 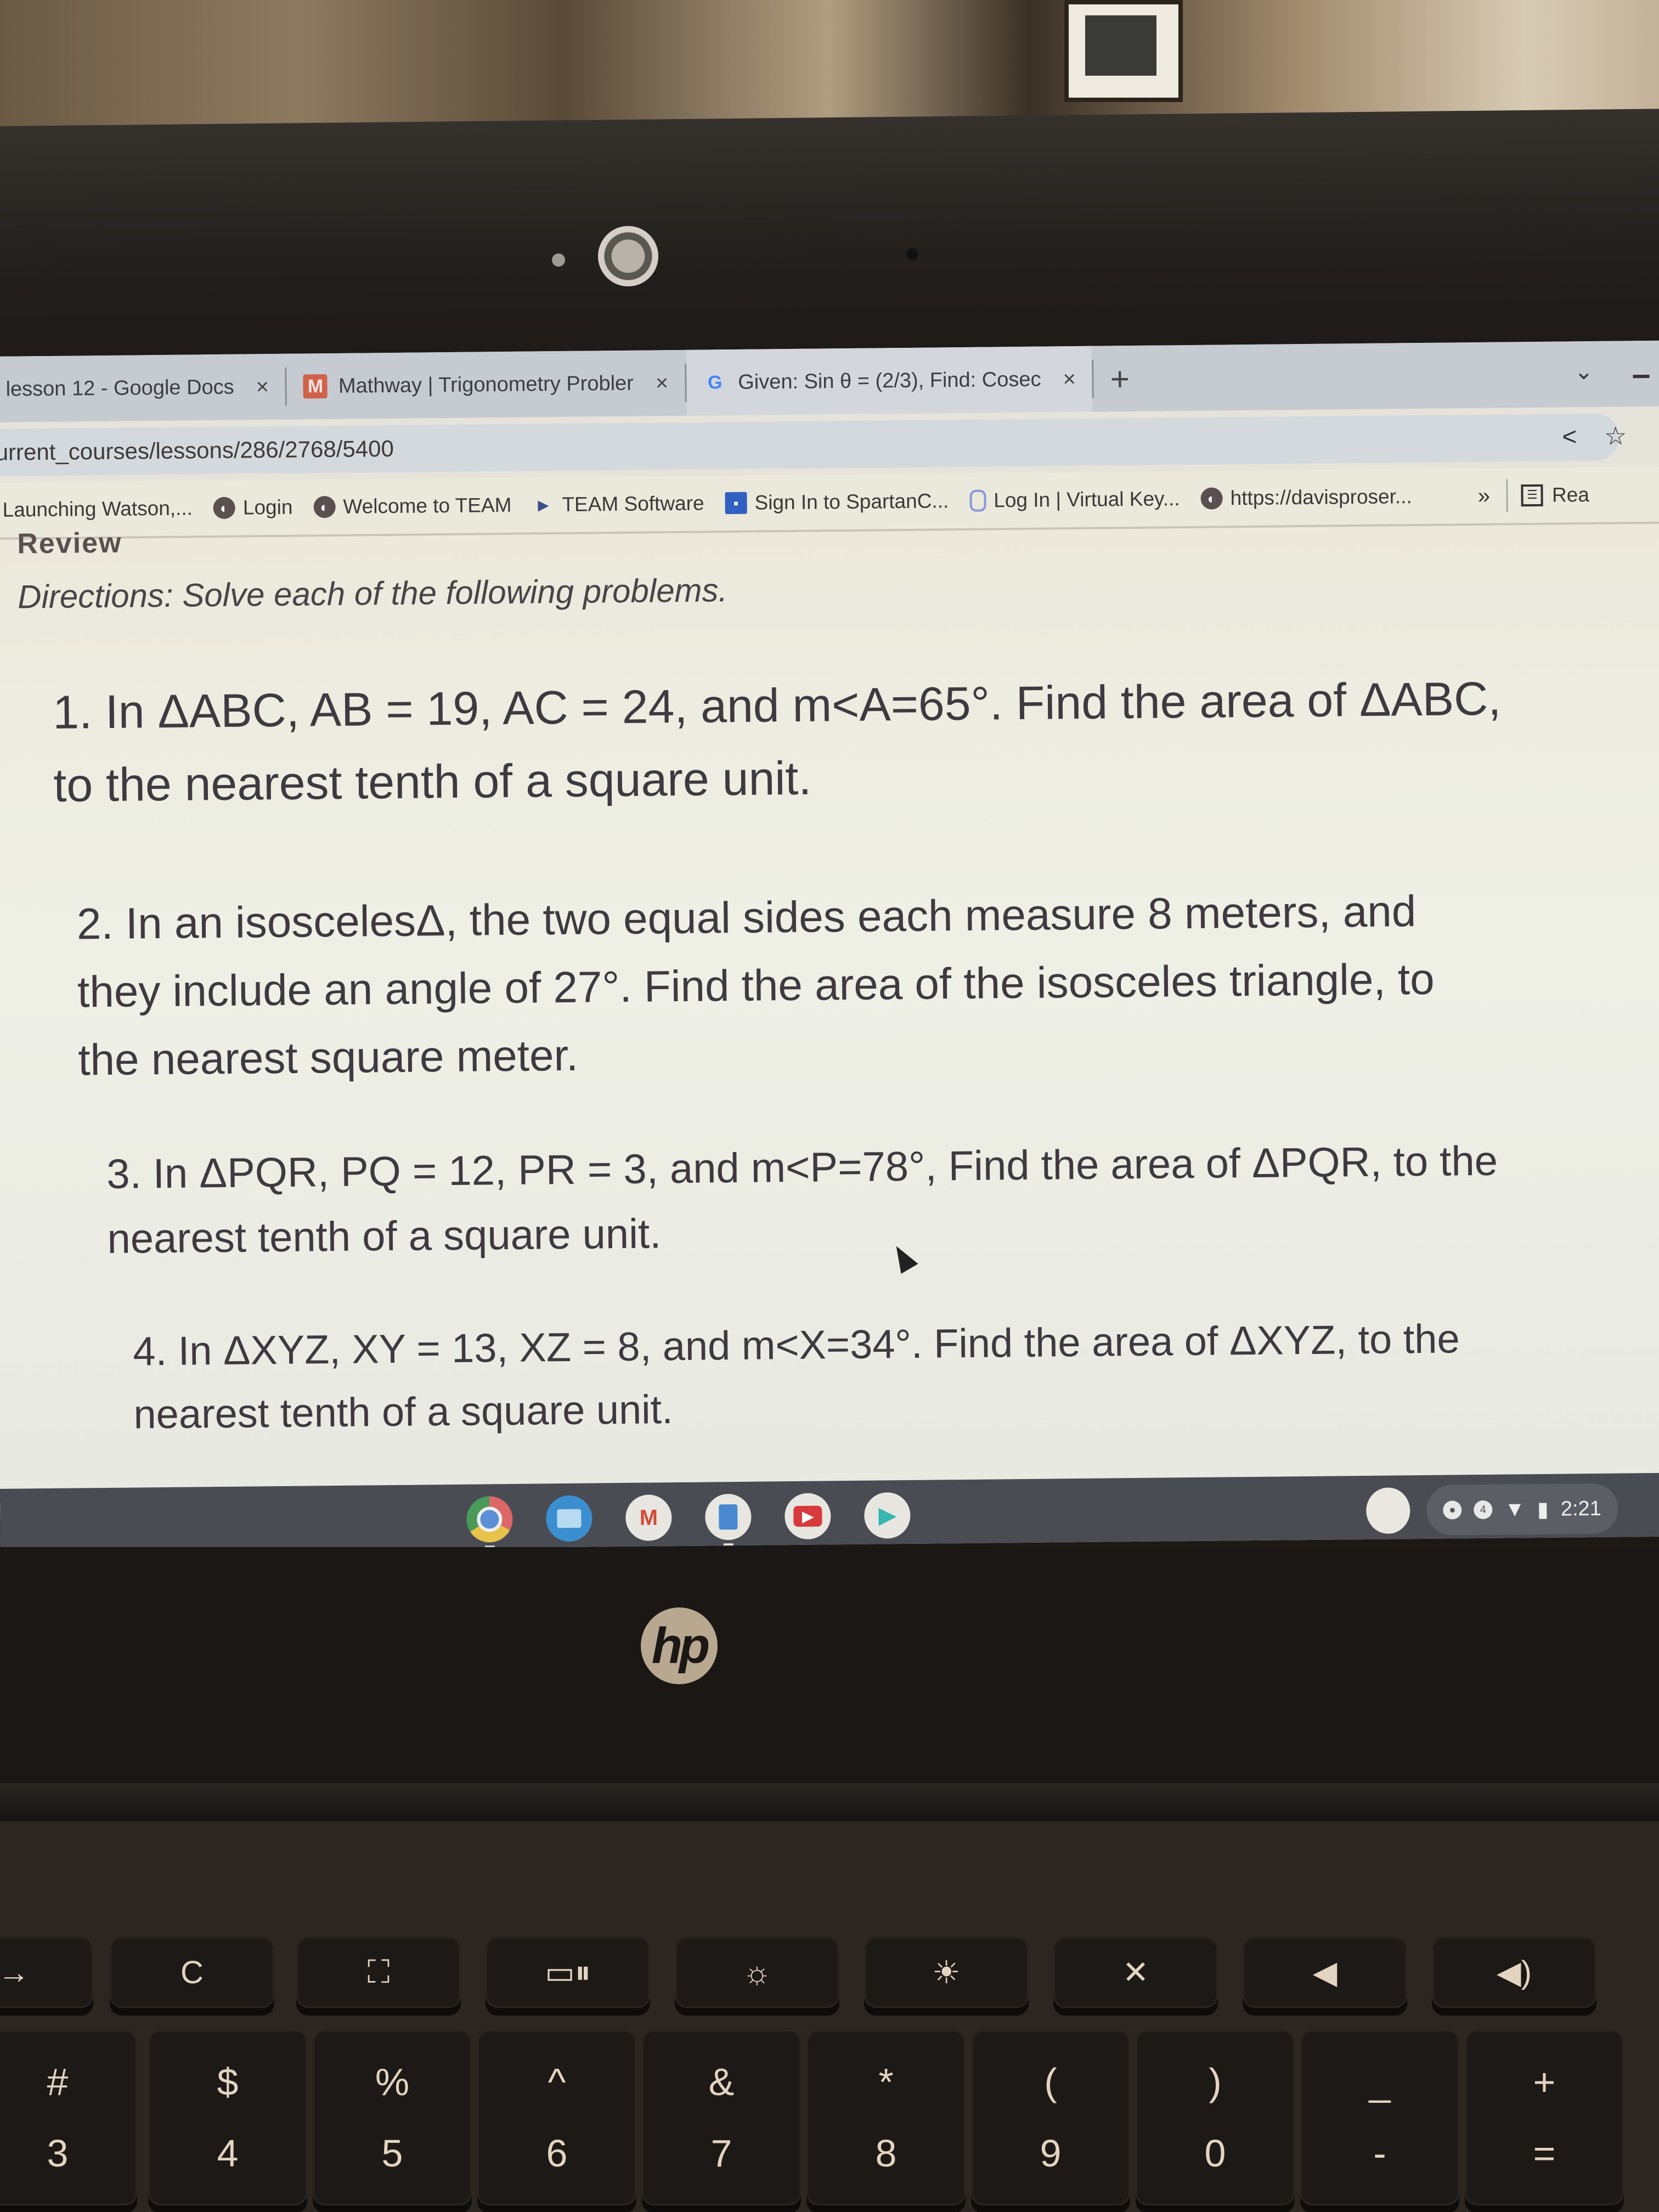 I want to click on key-top: ), so click(x=1215, y=2082).